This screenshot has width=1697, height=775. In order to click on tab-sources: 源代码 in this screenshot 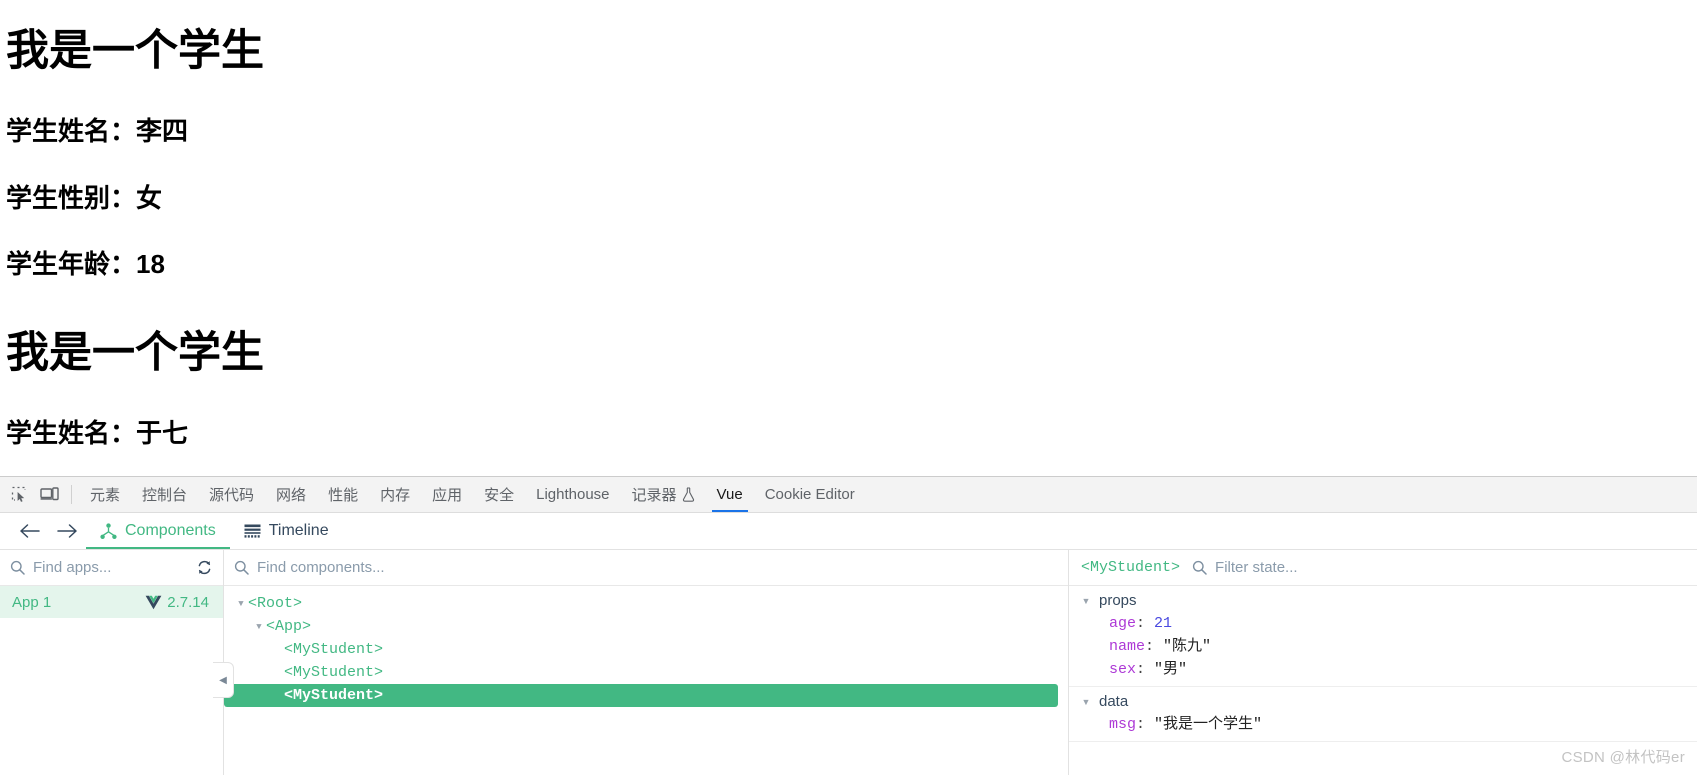, I will do `click(231, 494)`.